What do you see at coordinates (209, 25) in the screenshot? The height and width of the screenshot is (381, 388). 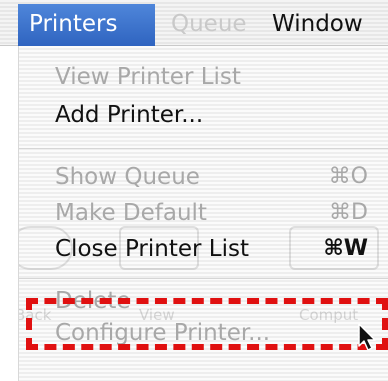 I see `menu-queue: Queue` at bounding box center [209, 25].